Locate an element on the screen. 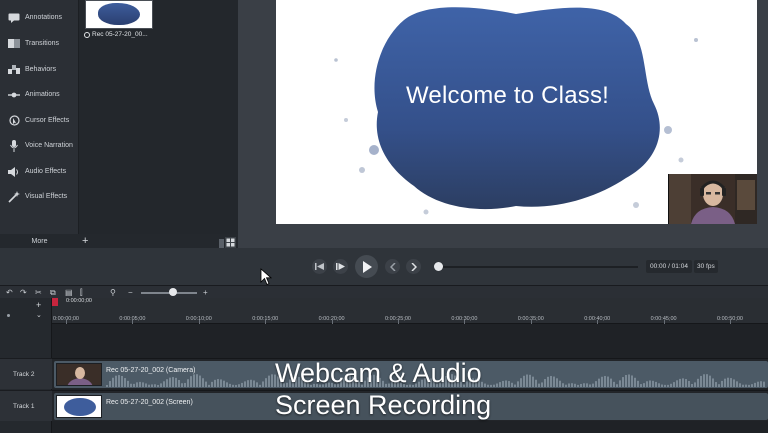  zoom-out-button: − is located at coordinates (130, 292).